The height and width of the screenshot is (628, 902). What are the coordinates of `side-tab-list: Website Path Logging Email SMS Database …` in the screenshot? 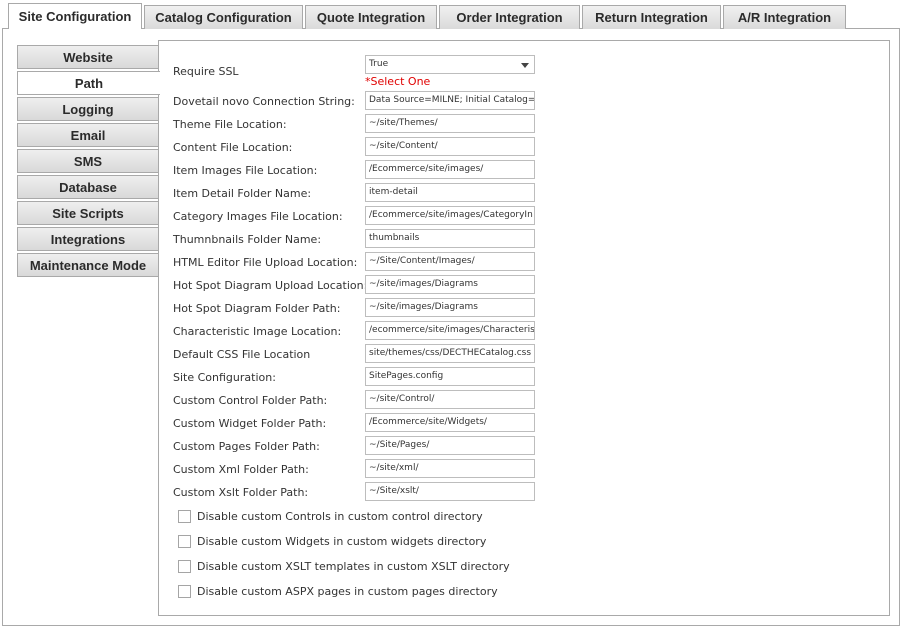 It's located at (88, 162).